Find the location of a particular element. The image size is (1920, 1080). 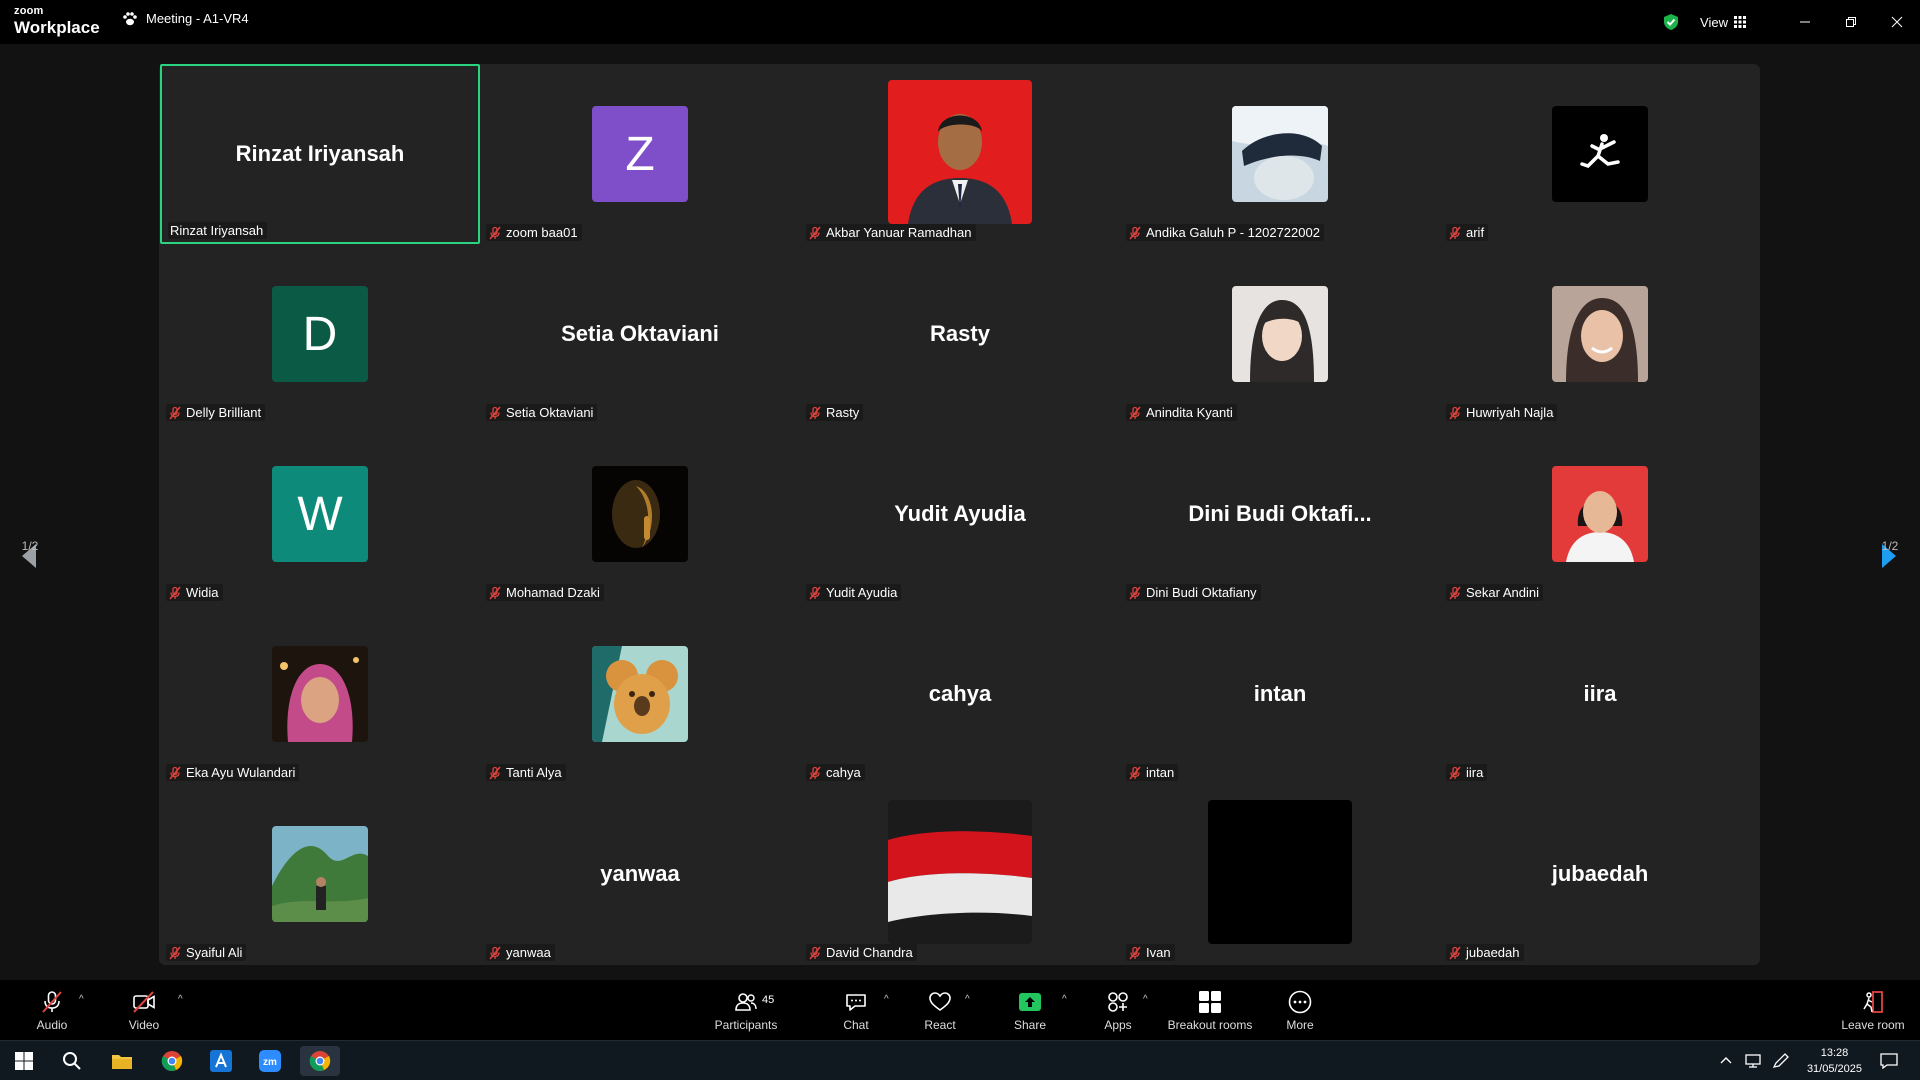

participant-name-label: Dini Budi Oktafiany is located at coordinates (1193, 592).